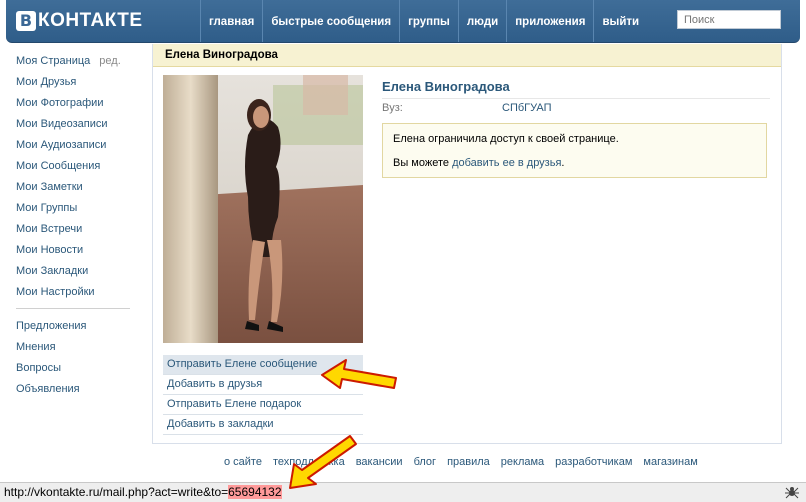 The height and width of the screenshot is (502, 806). I want to click on logo-text: КОНТАКТЕ, so click(90, 20).